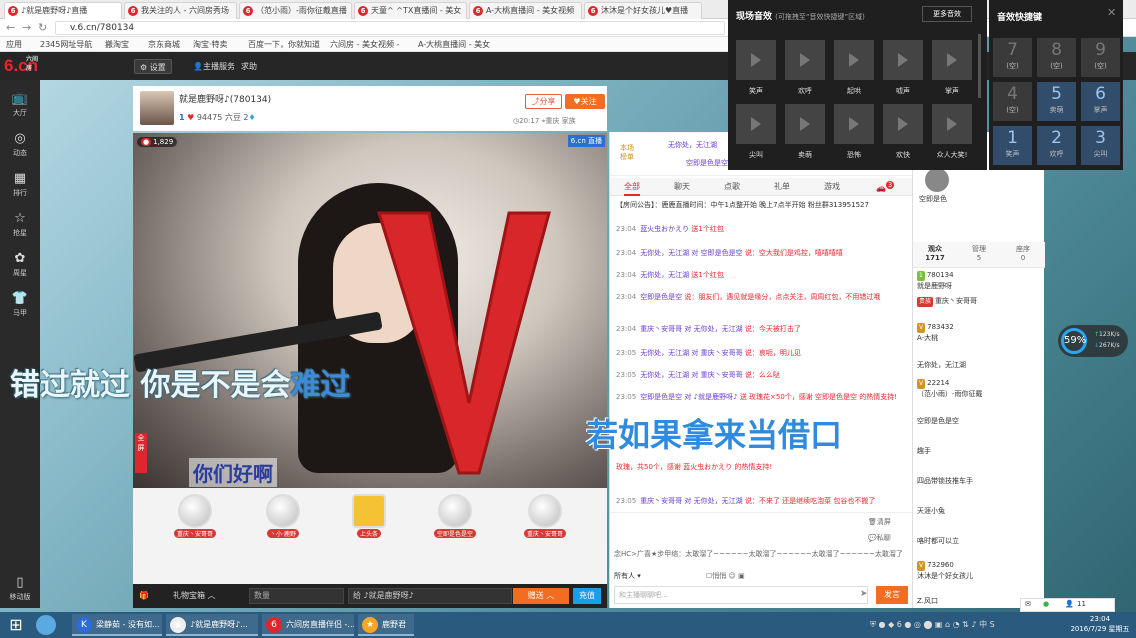  I want to click on audience-item: 四品带锁技推车手, so click(979, 481).